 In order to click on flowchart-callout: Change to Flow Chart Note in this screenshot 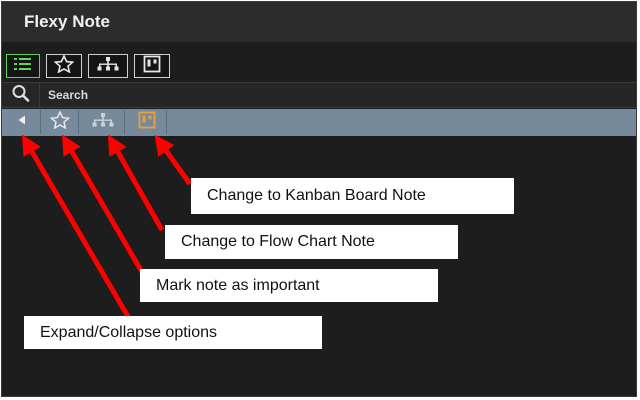, I will do `click(311, 242)`.